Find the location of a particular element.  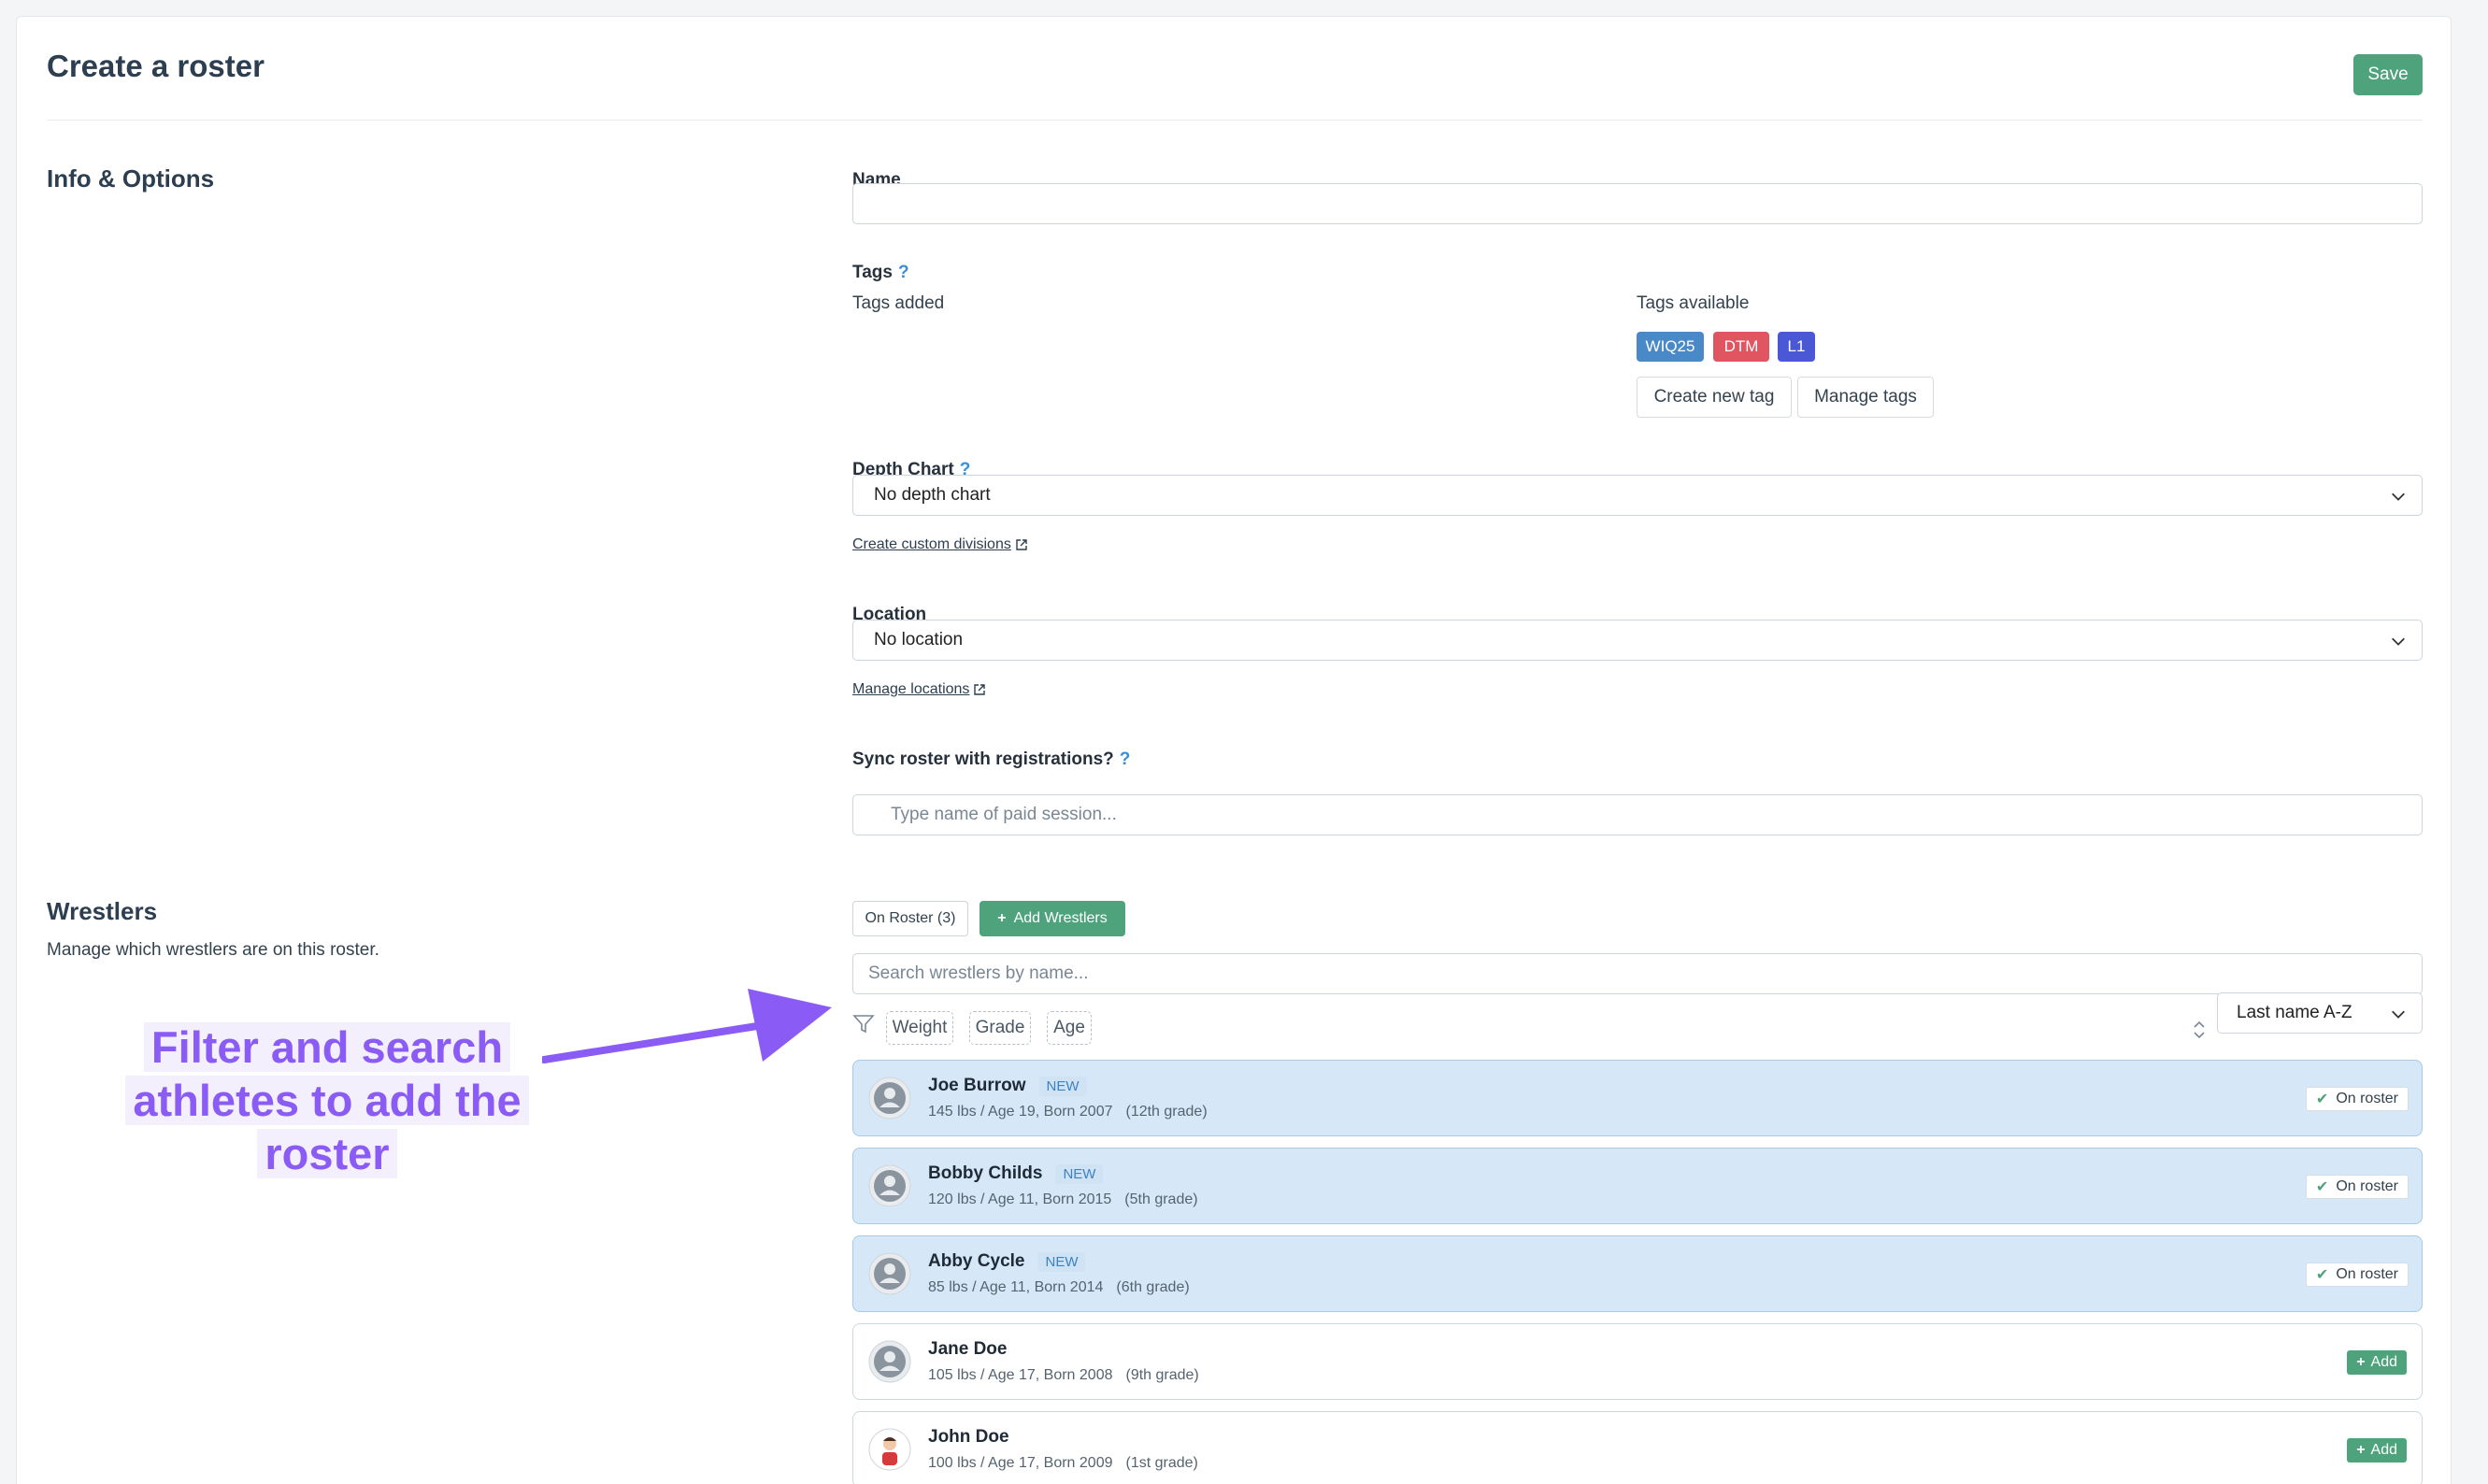

tag-wiq25: WIQ25 is located at coordinates (1670, 347).